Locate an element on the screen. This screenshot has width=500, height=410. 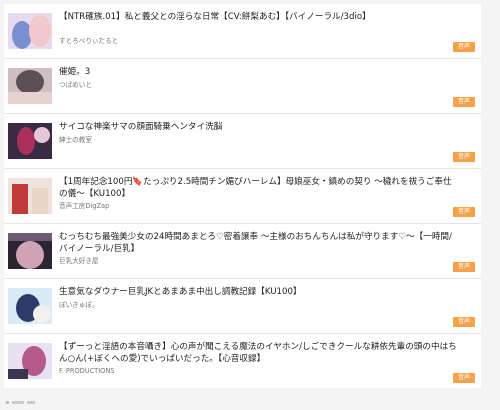
work-title: サイコな神楽サマの顔面騎乗ヘンタイ洗脳 is located at coordinates (258, 127).